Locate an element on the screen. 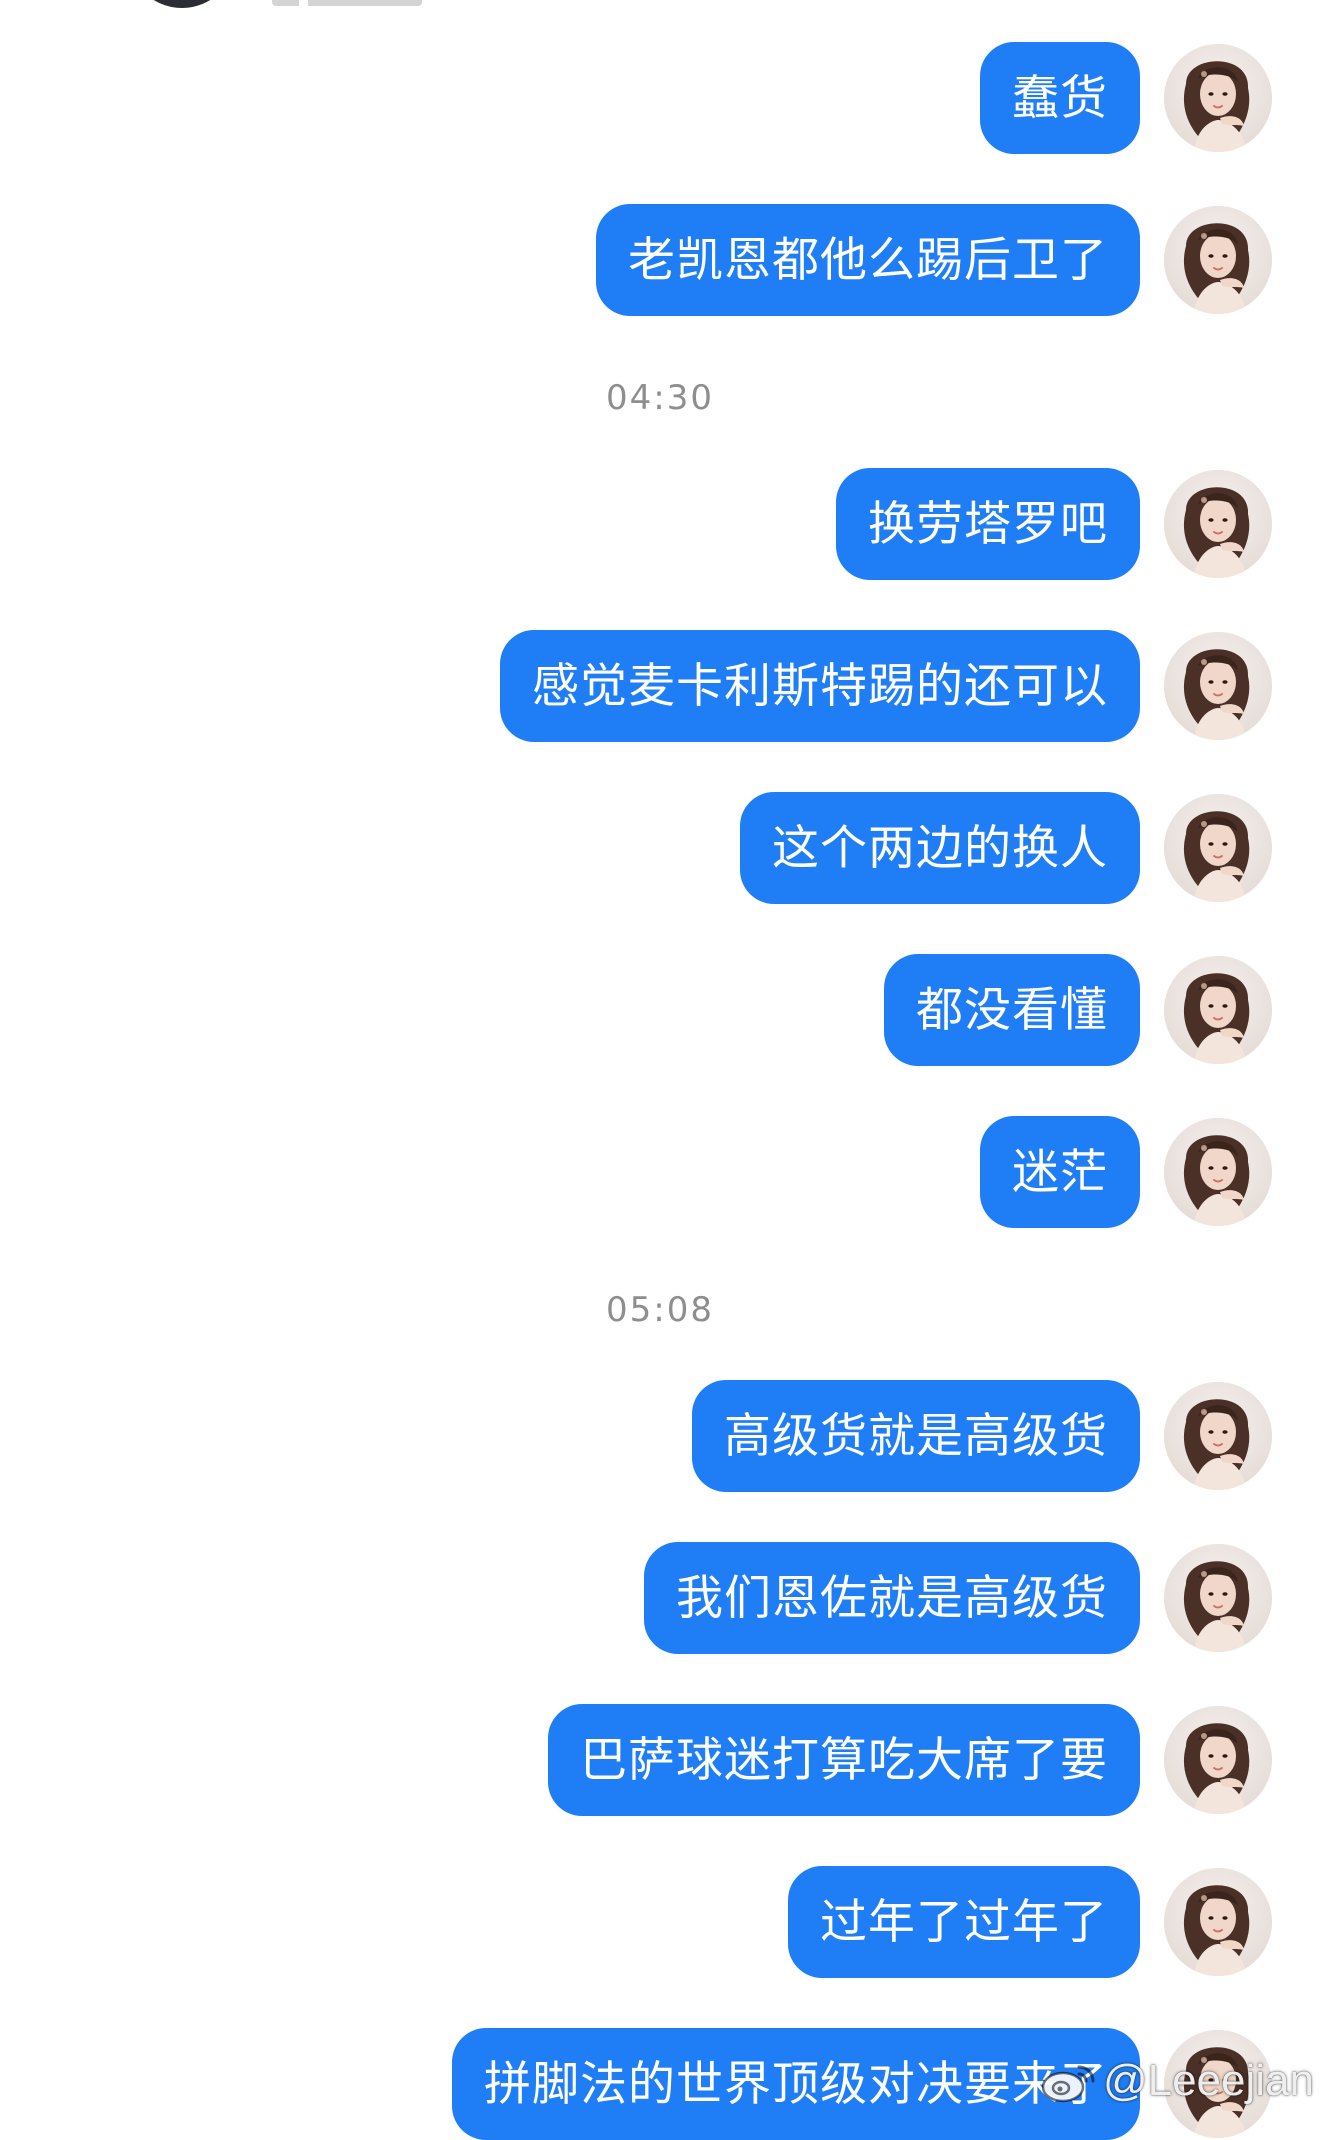 This screenshot has height=2140, width=1320. message-bubble: 拼脚法的世界顶级对决要来了 is located at coordinates (796, 2084).